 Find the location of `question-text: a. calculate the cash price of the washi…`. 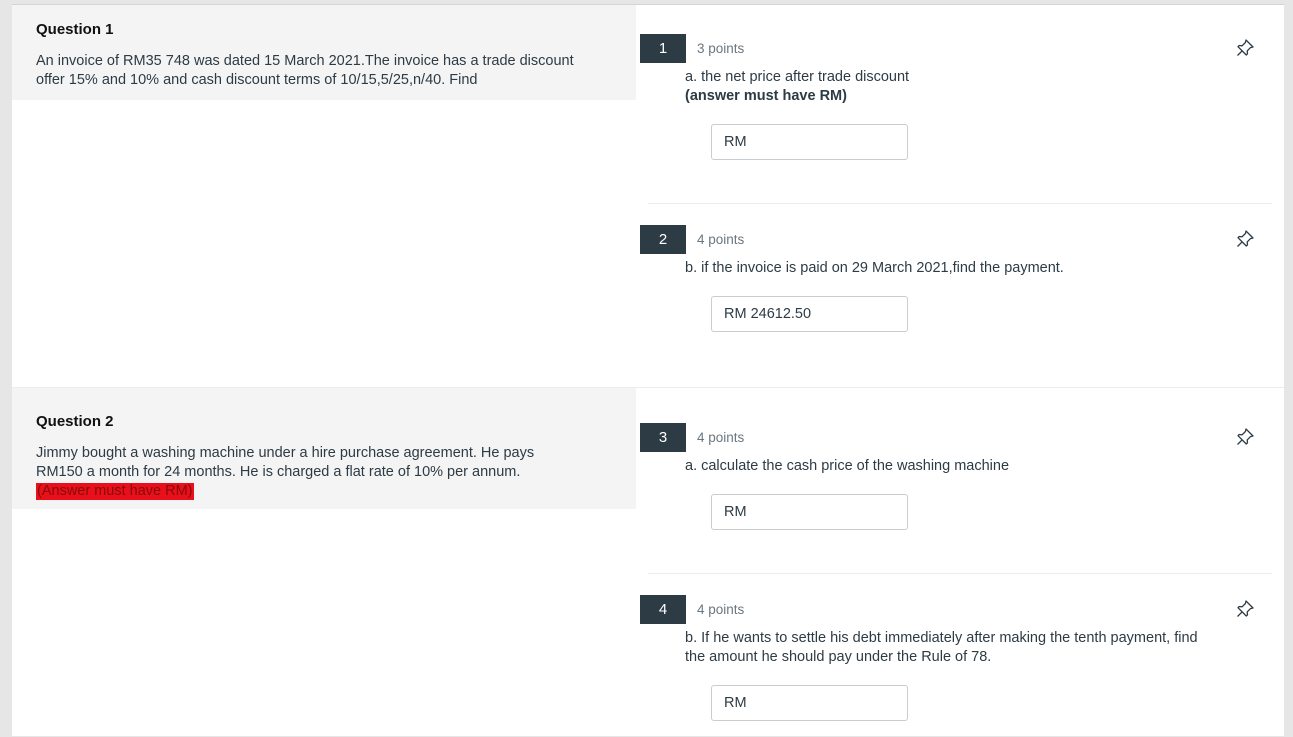

question-text: a. calculate the cash price of the washi… is located at coordinates (975, 466).